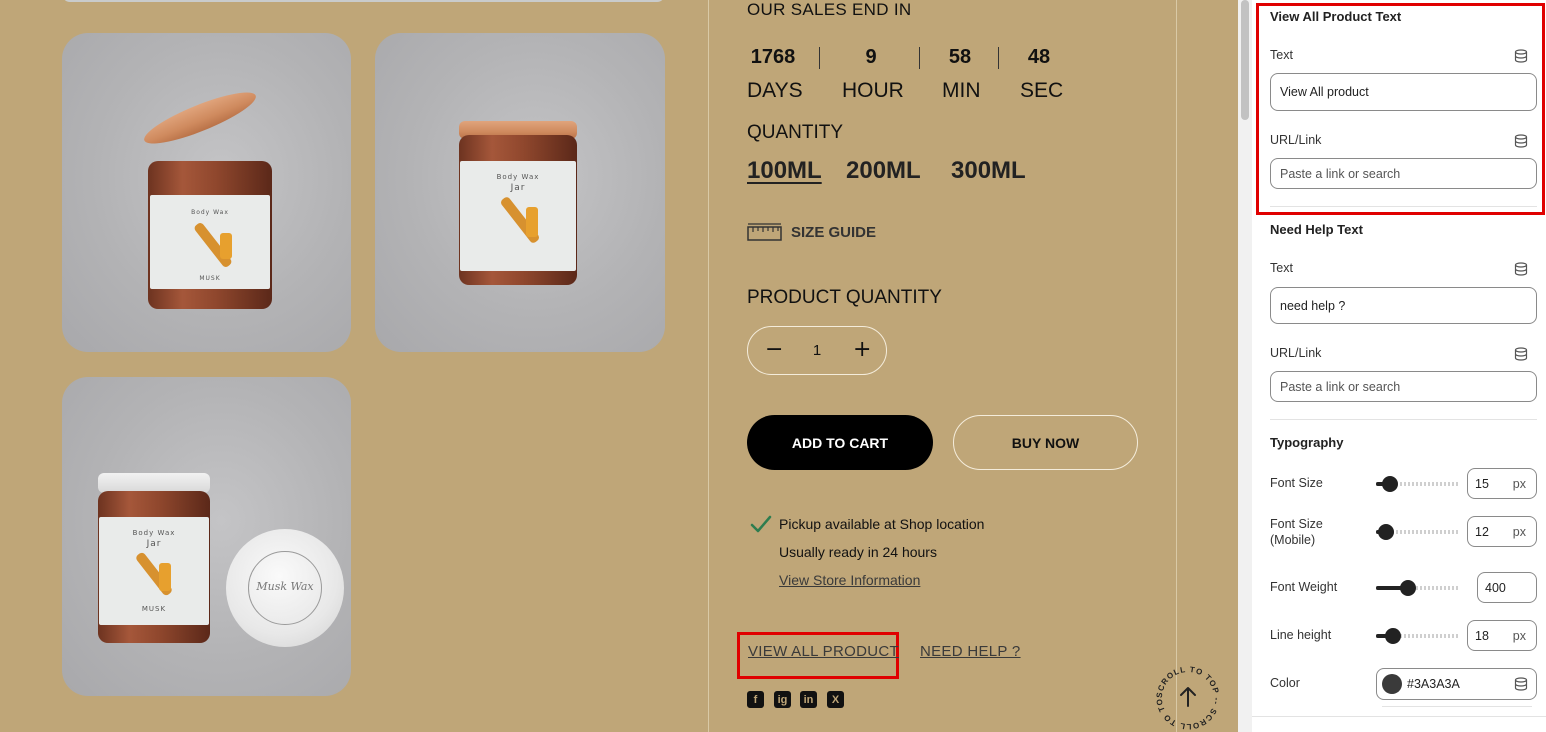 Image resolution: width=1546 pixels, height=732 pixels. I want to click on checkmark-icon, so click(761, 524).